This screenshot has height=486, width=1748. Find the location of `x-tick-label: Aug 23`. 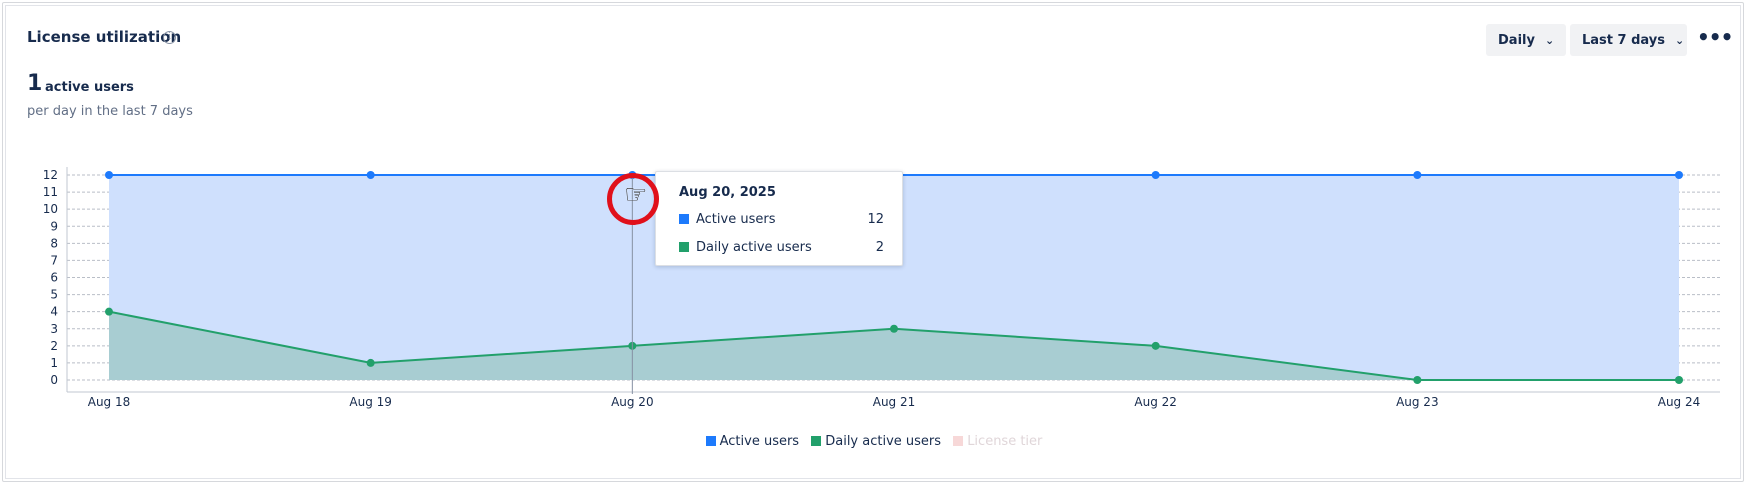

x-tick-label: Aug 23 is located at coordinates (1417, 402).